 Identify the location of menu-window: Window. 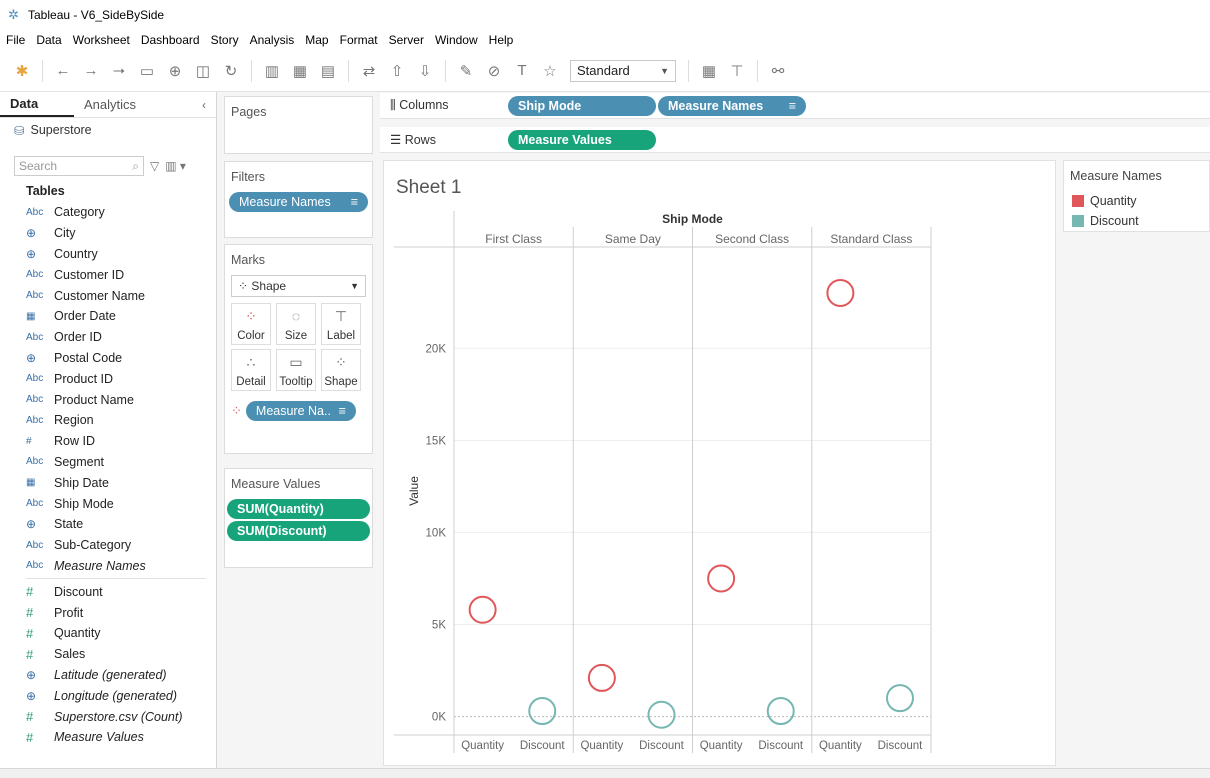
(456, 40).